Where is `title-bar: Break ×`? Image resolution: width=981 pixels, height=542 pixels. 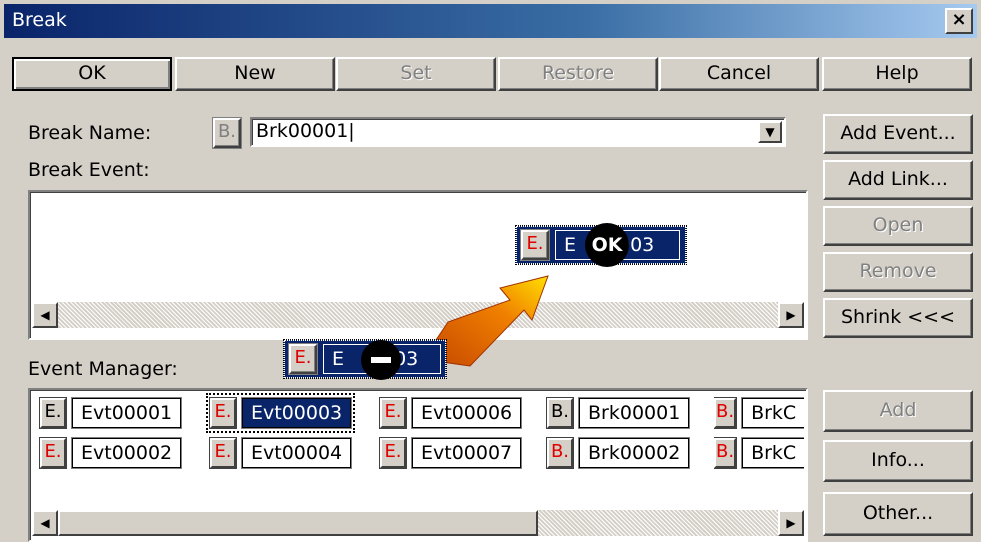 title-bar: Break × is located at coordinates (490, 21).